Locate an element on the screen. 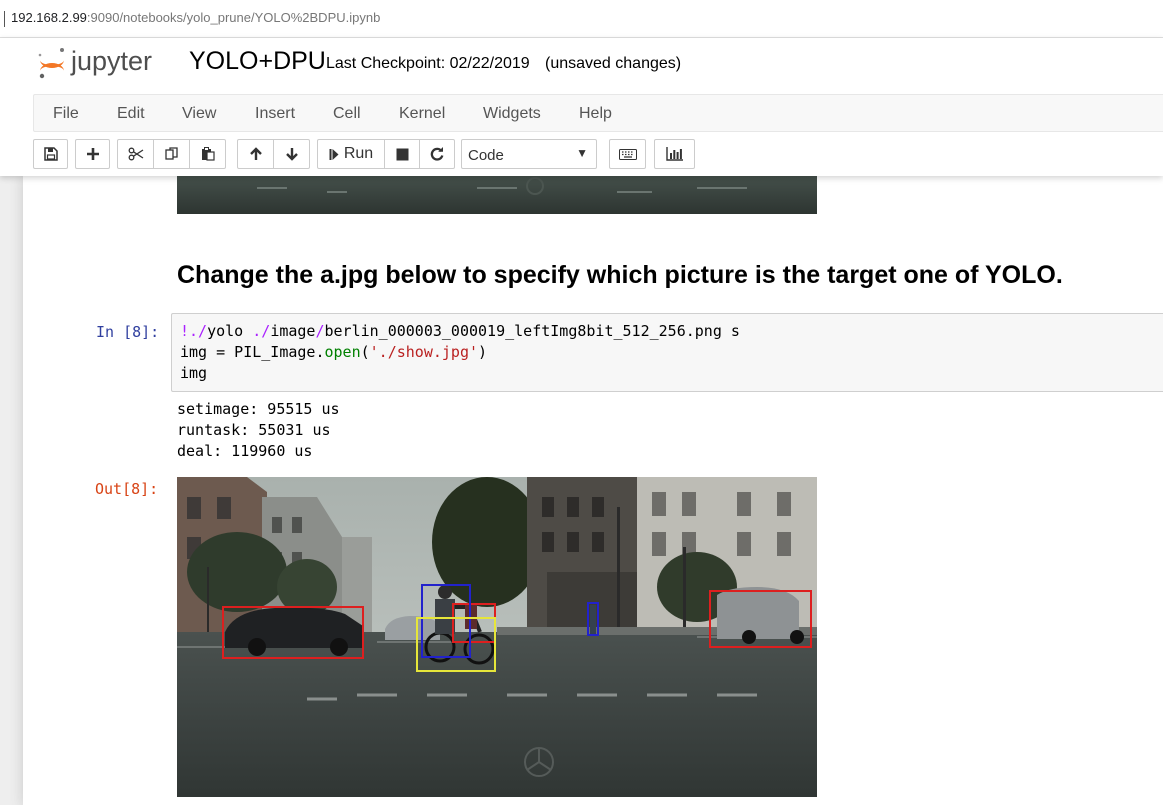  cell-type-value: Code is located at coordinates (486, 155).